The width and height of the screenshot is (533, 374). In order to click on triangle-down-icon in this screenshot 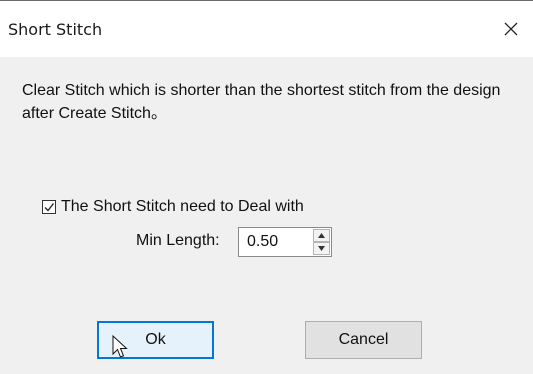, I will do `click(321, 248)`.